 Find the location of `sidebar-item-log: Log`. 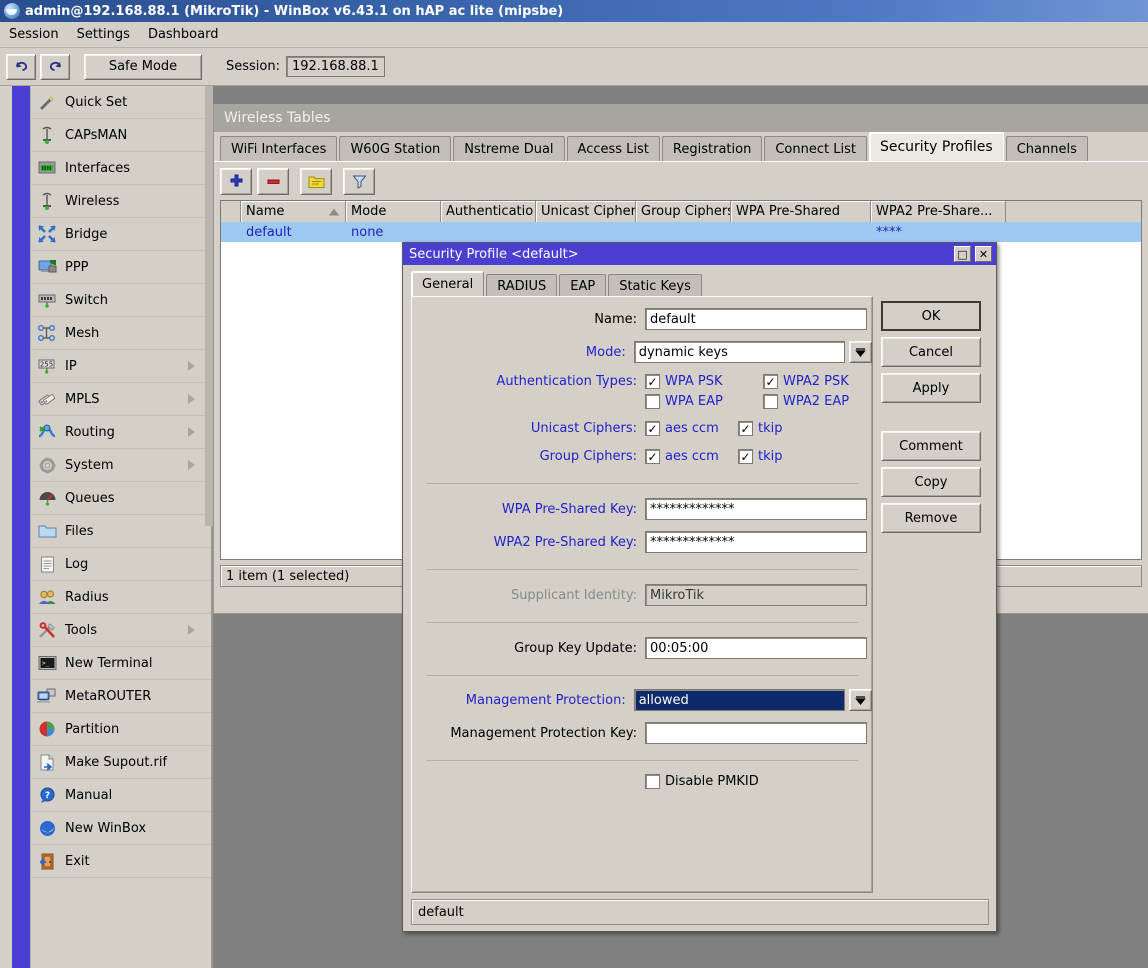

sidebar-item-log: Log is located at coordinates (121, 564).